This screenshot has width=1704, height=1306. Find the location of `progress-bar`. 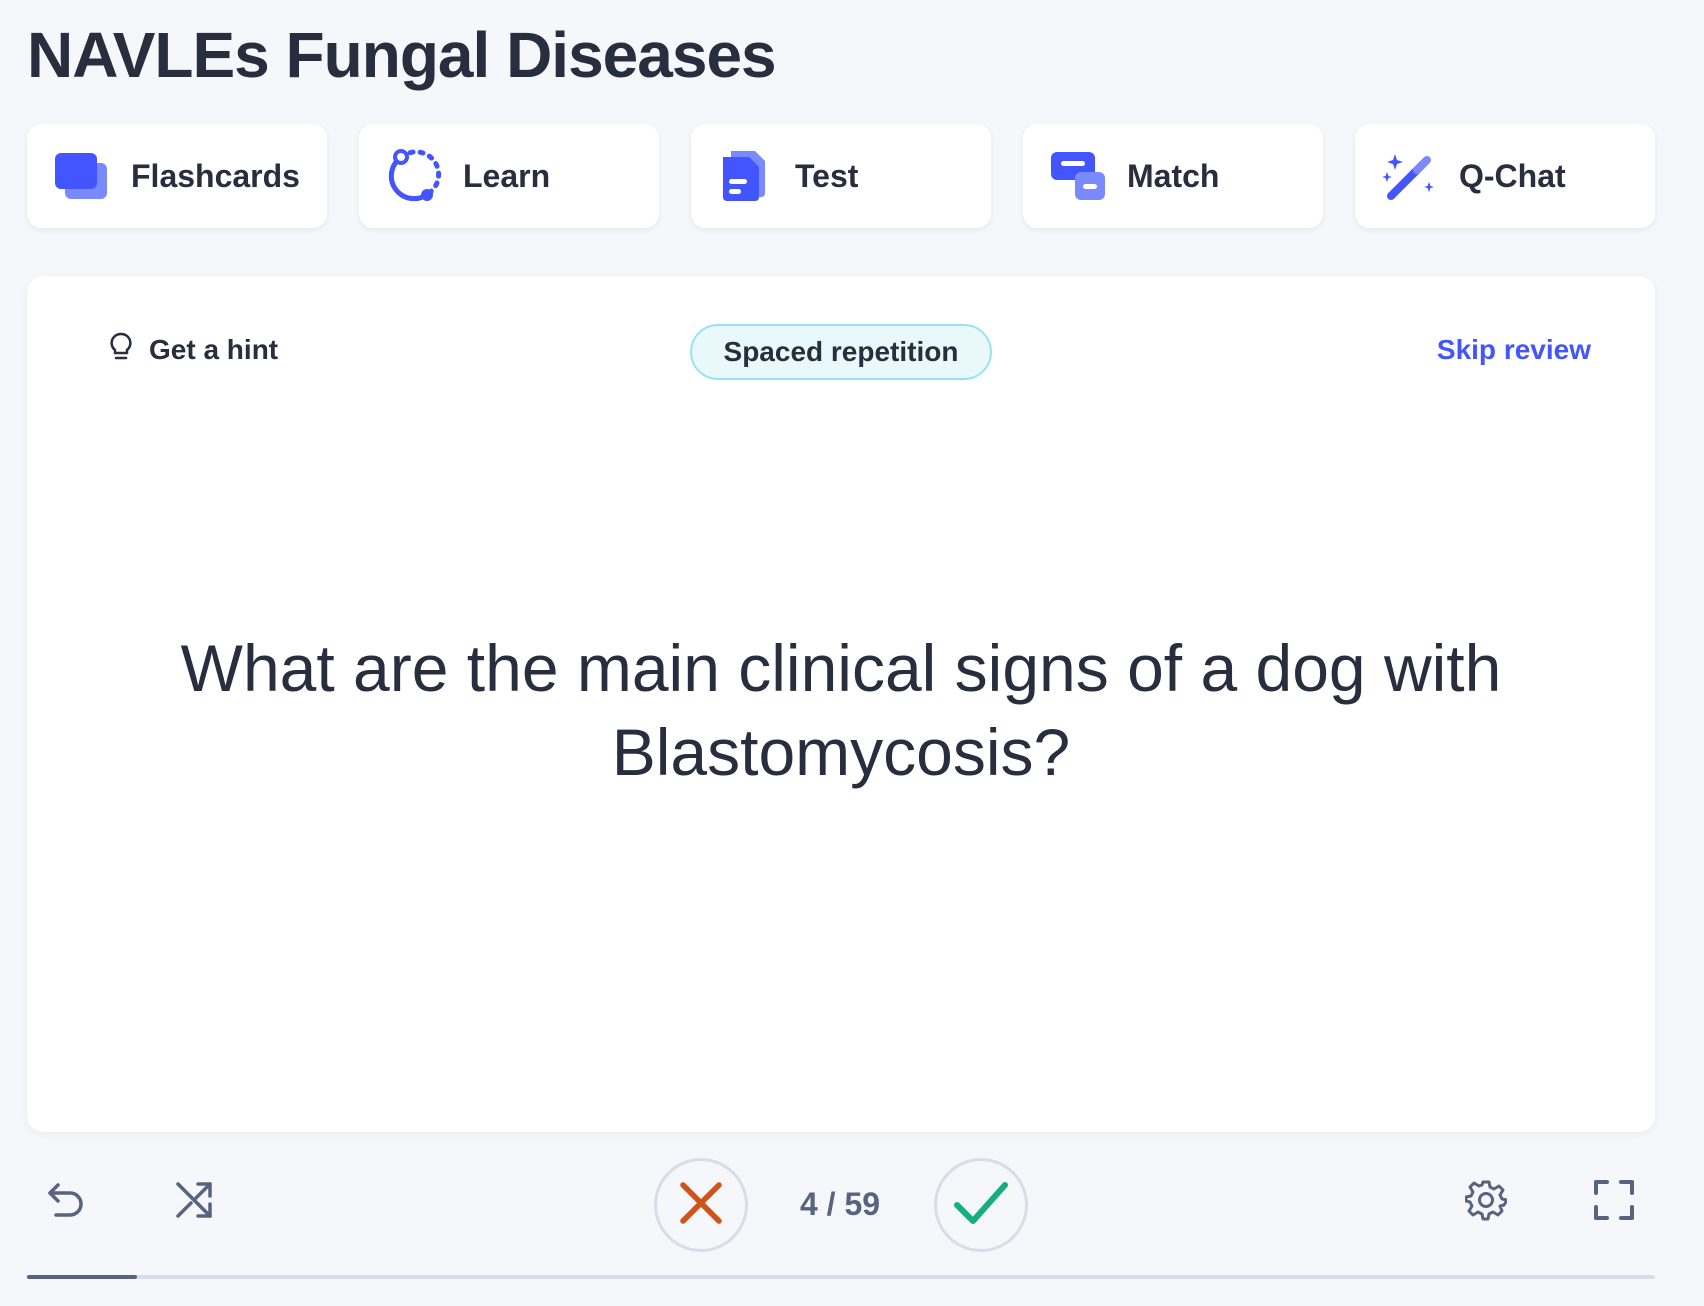

progress-bar is located at coordinates (841, 1277).